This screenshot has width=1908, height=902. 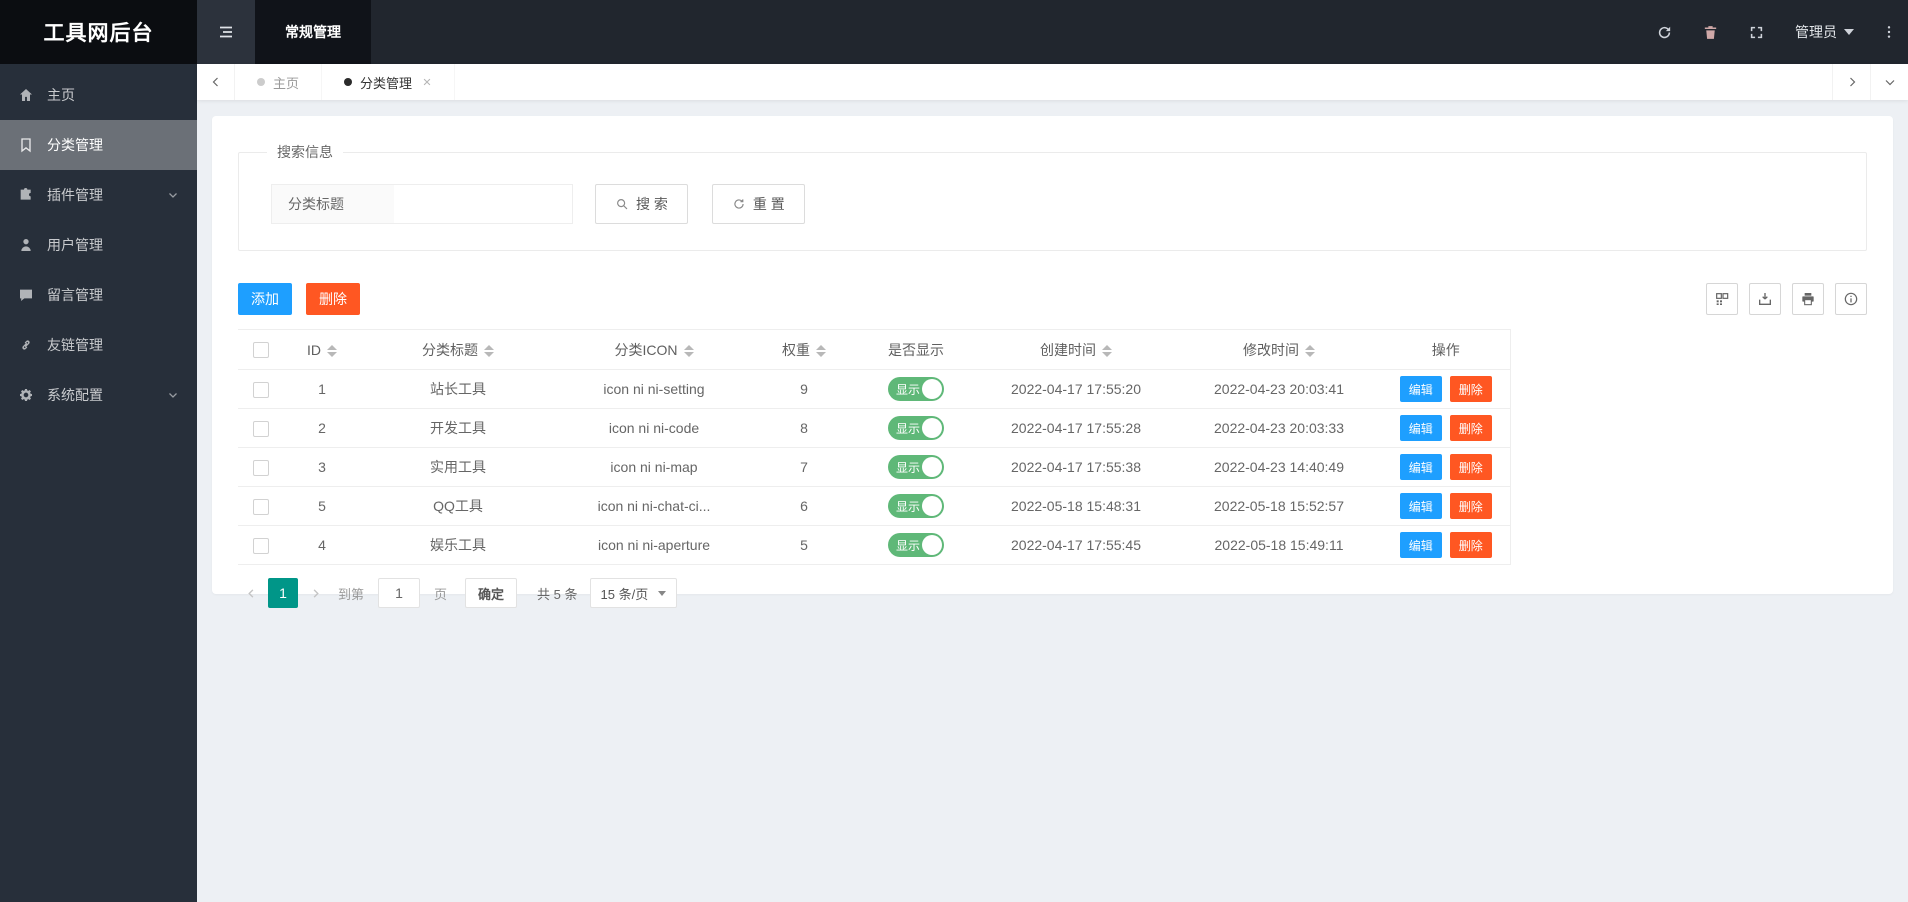 I want to click on sidebar-item-category: 分类管理, so click(x=98, y=145).